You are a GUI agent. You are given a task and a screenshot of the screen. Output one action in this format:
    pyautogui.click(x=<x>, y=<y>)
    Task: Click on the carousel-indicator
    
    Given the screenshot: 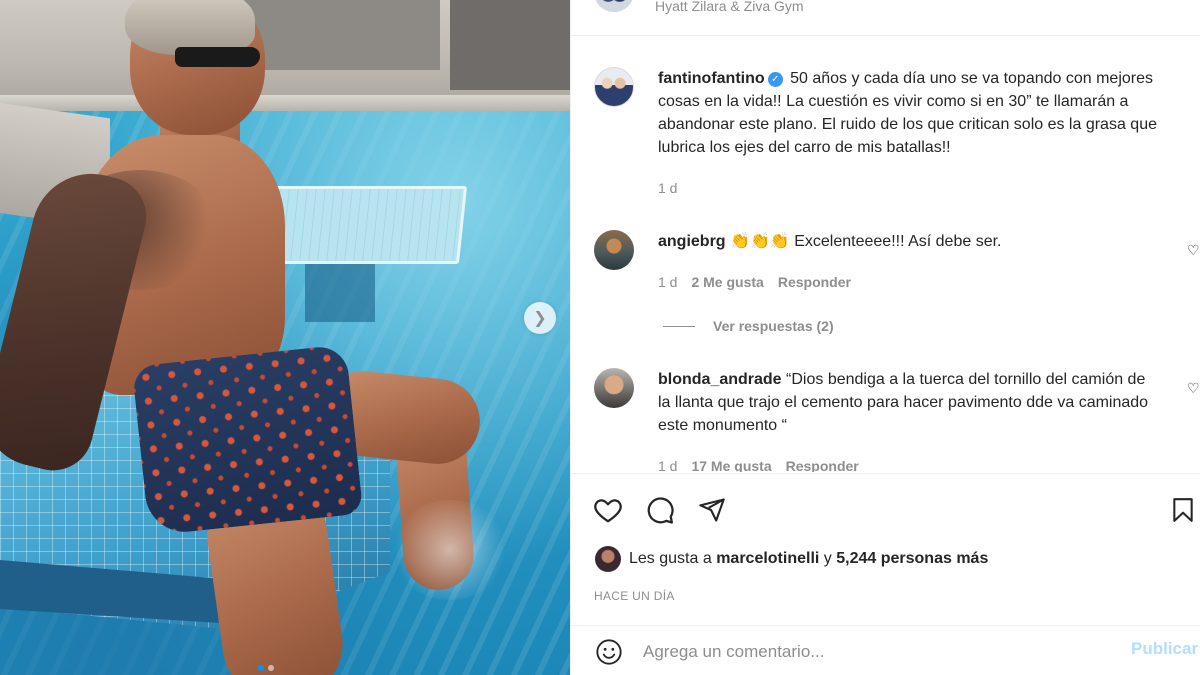 What is the action you would take?
    pyautogui.click(x=266, y=668)
    